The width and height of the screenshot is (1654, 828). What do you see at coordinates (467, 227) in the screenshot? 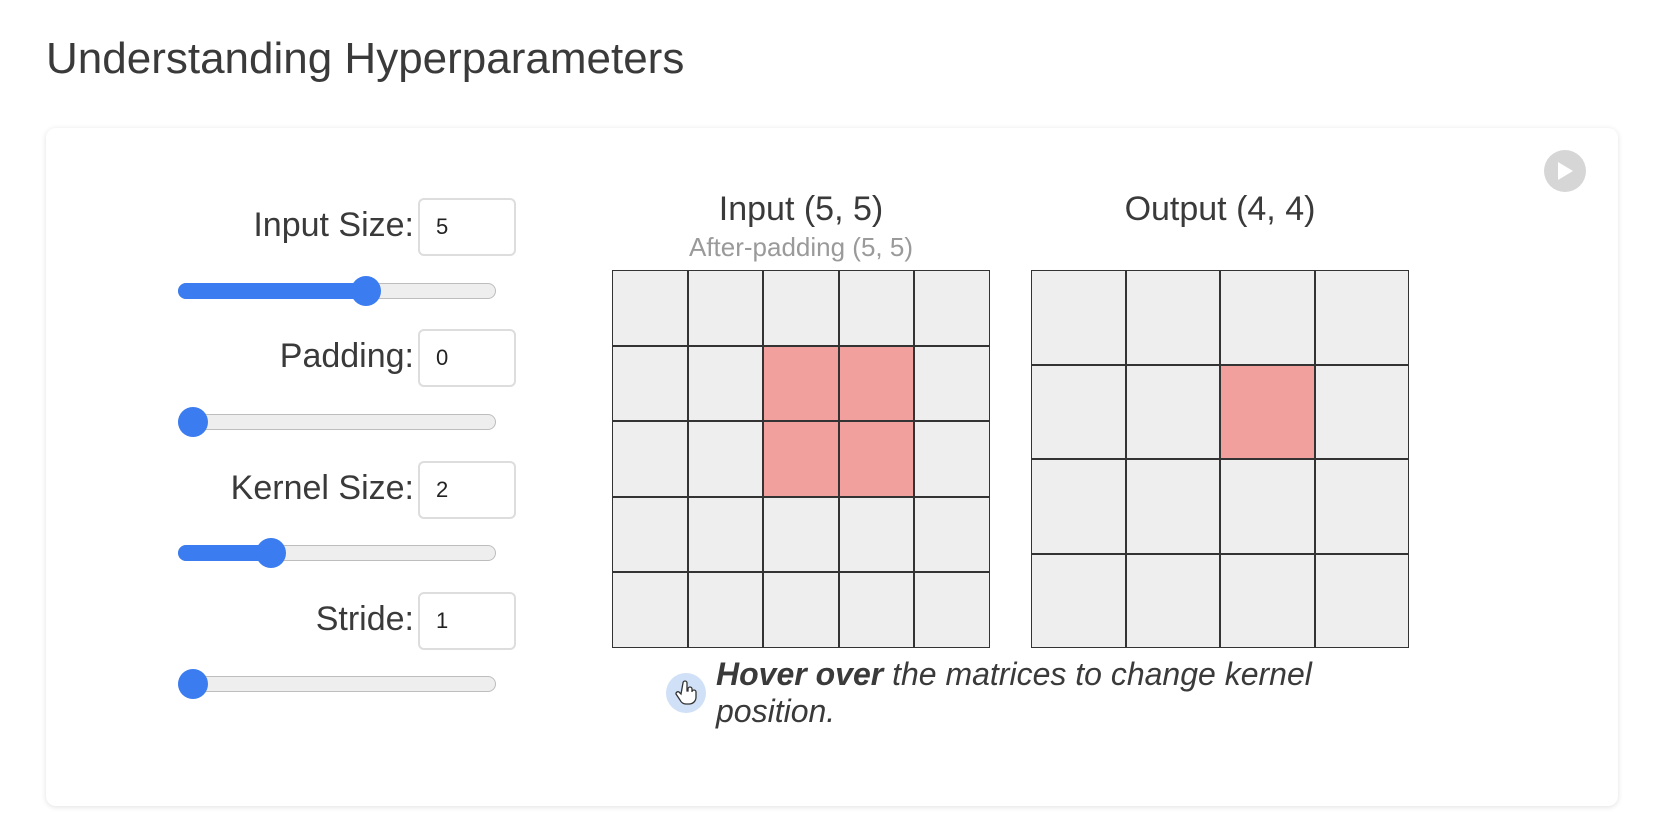
I see `input-size-field` at bounding box center [467, 227].